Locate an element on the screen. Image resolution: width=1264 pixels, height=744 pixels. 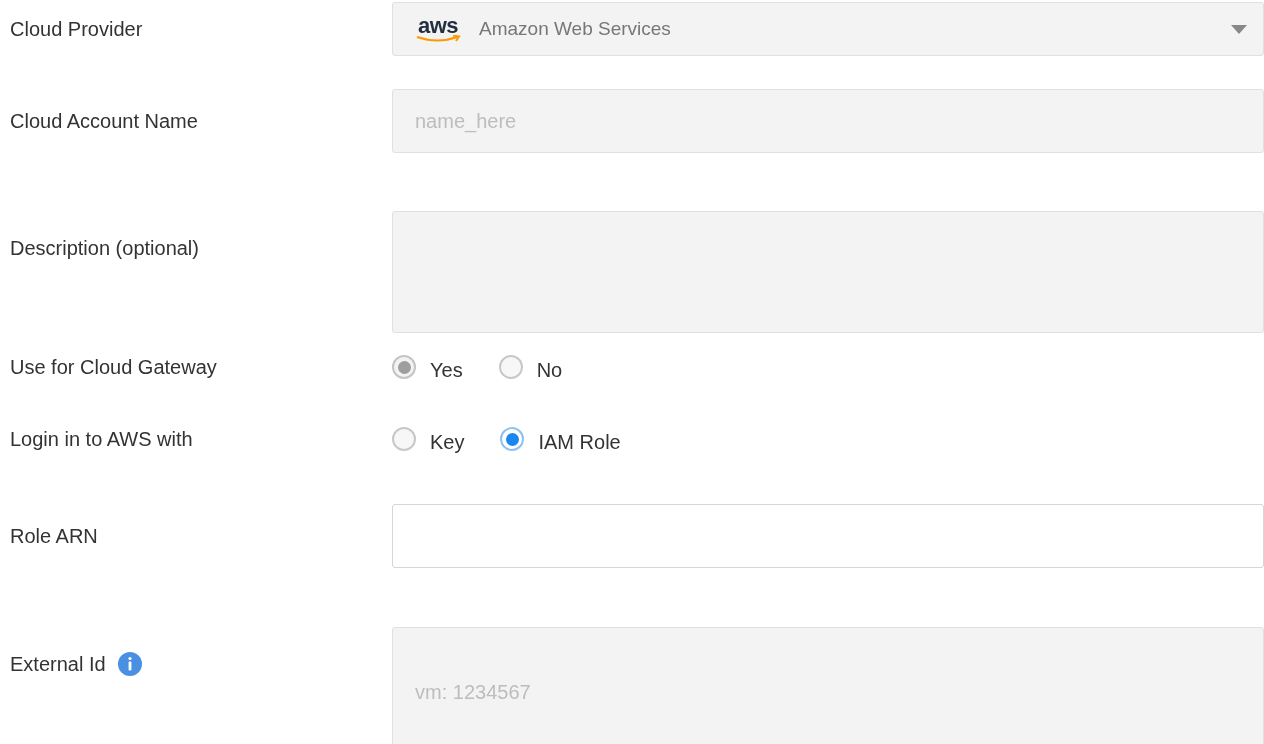
field-label: External Id is located at coordinates (58, 664).